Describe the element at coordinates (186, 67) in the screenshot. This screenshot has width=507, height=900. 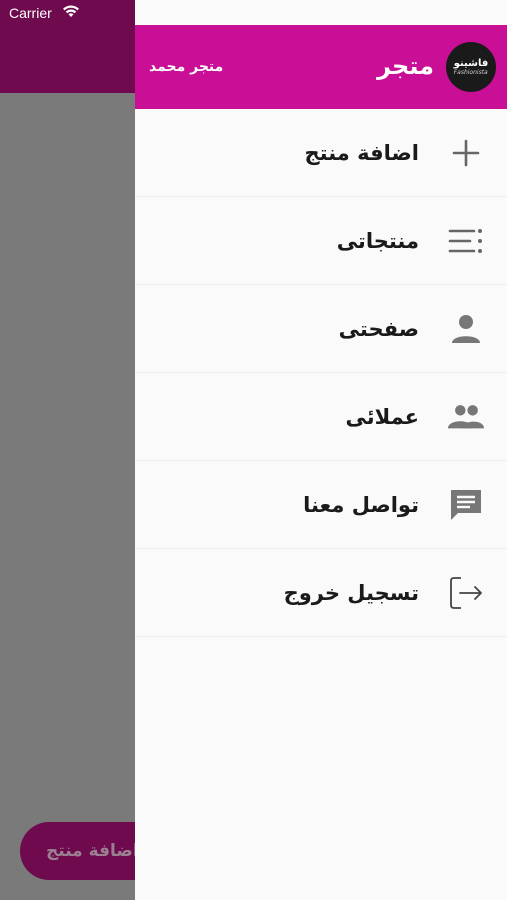
I see `owner-name: متجر محمد` at that location.